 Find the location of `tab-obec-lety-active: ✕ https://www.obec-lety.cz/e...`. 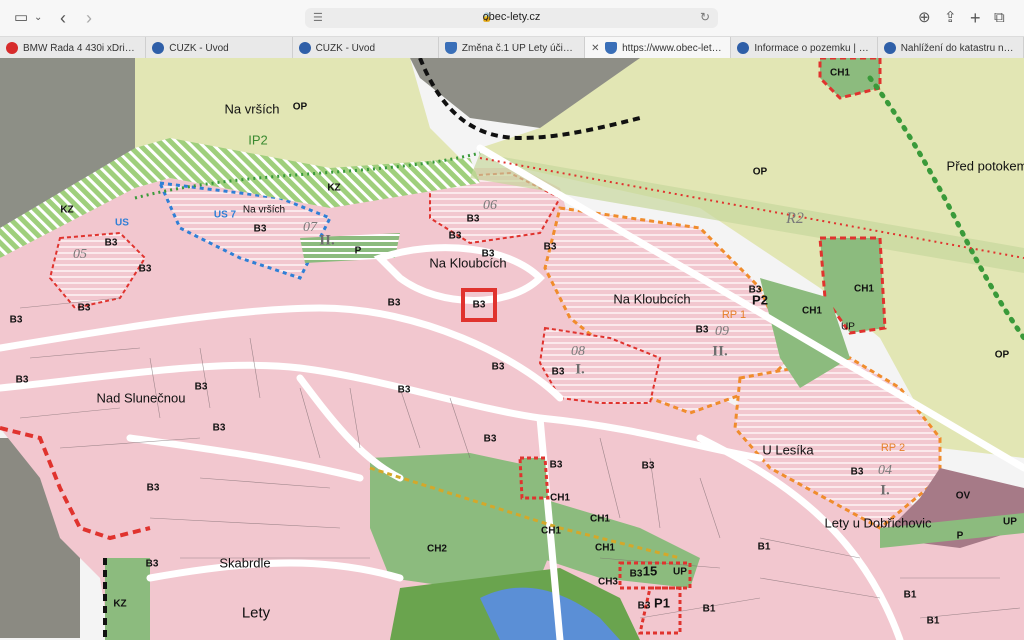

tab-obec-lety-active: ✕ https://www.obec-lety.cz/e... is located at coordinates (658, 48).